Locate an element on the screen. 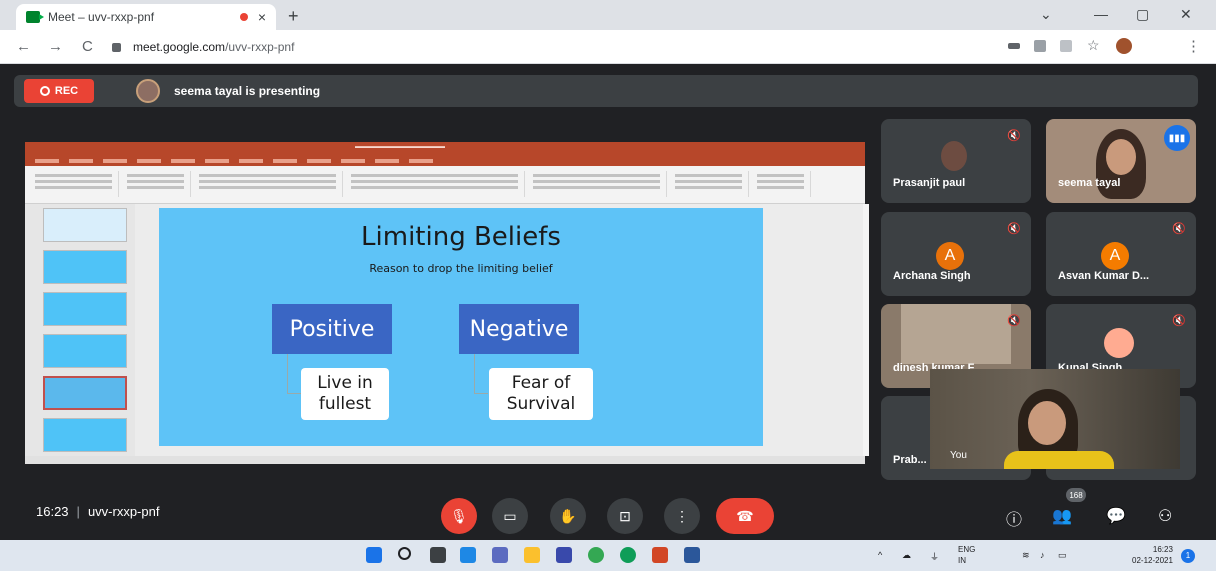  powerpoint-title-bar: ▬▬▬▬▬▬▬▬▬▬▬▬▬▬▬ is located at coordinates (445, 149).